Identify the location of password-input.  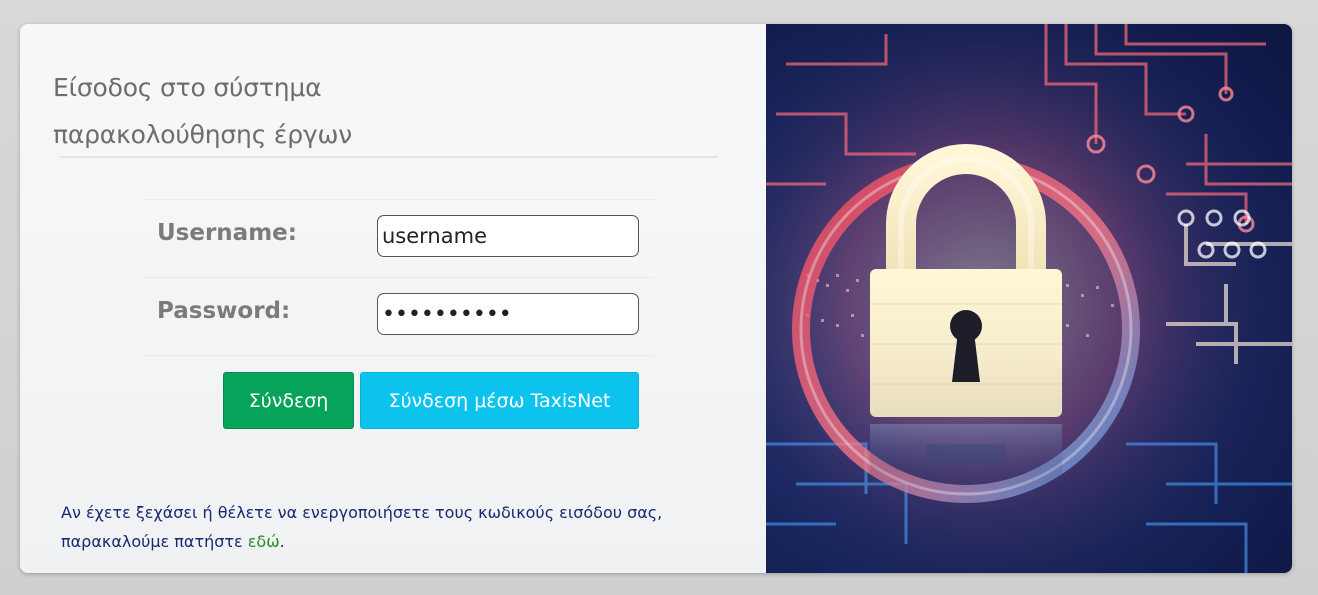
(508, 314).